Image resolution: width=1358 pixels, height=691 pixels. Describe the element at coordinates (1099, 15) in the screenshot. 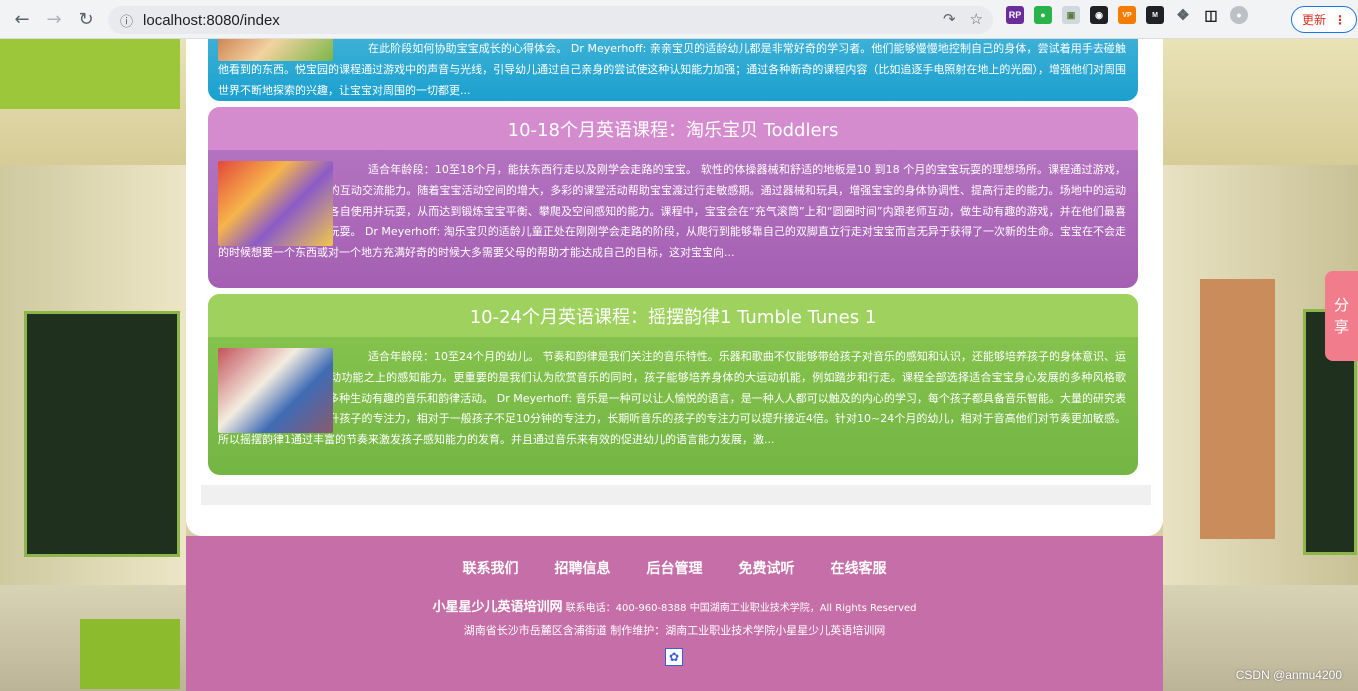

I see `mask-extension-icon: ◉` at that location.